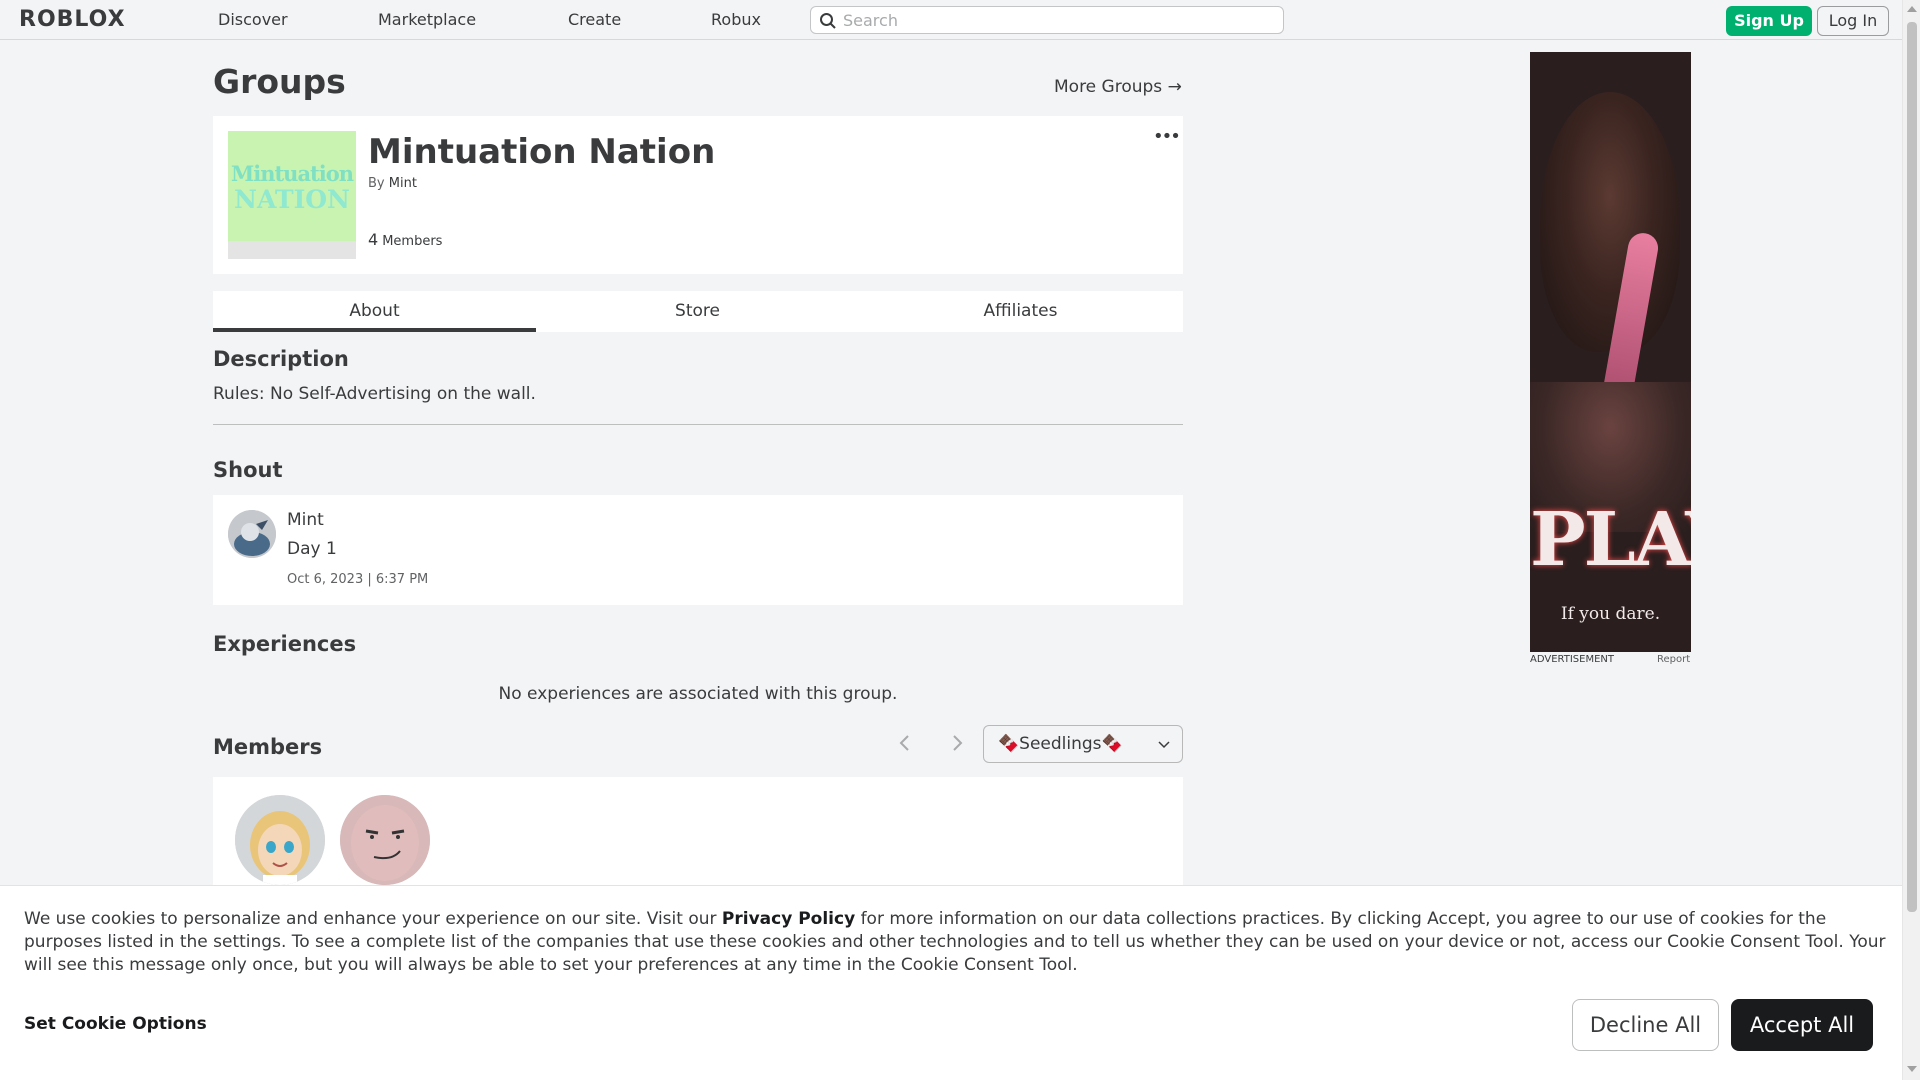  I want to click on tab-store: Store, so click(697, 311).